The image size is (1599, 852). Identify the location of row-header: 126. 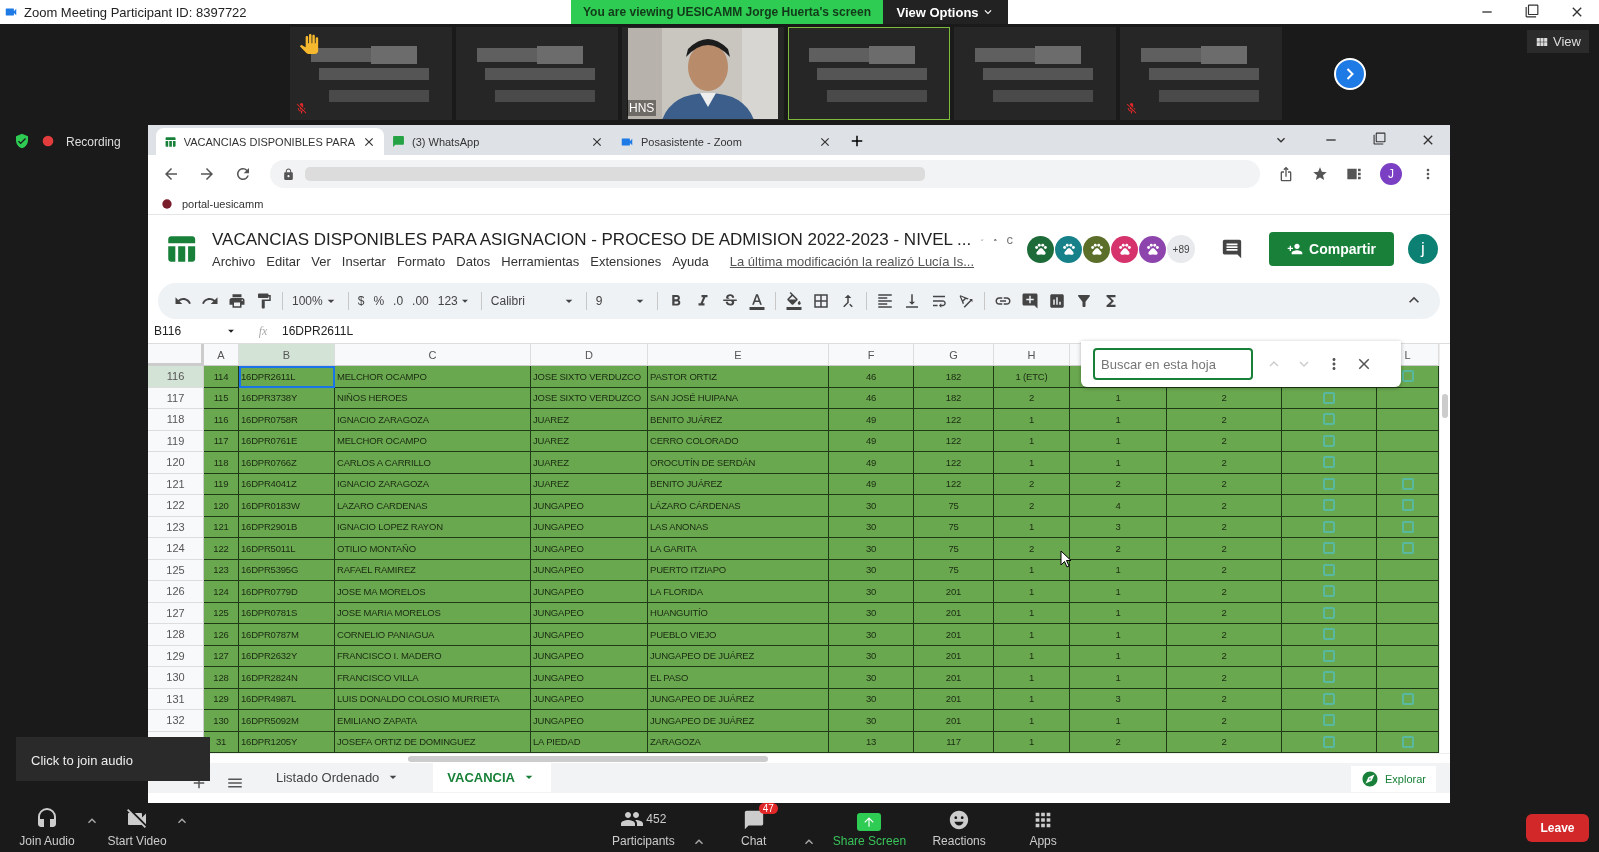
(176, 592).